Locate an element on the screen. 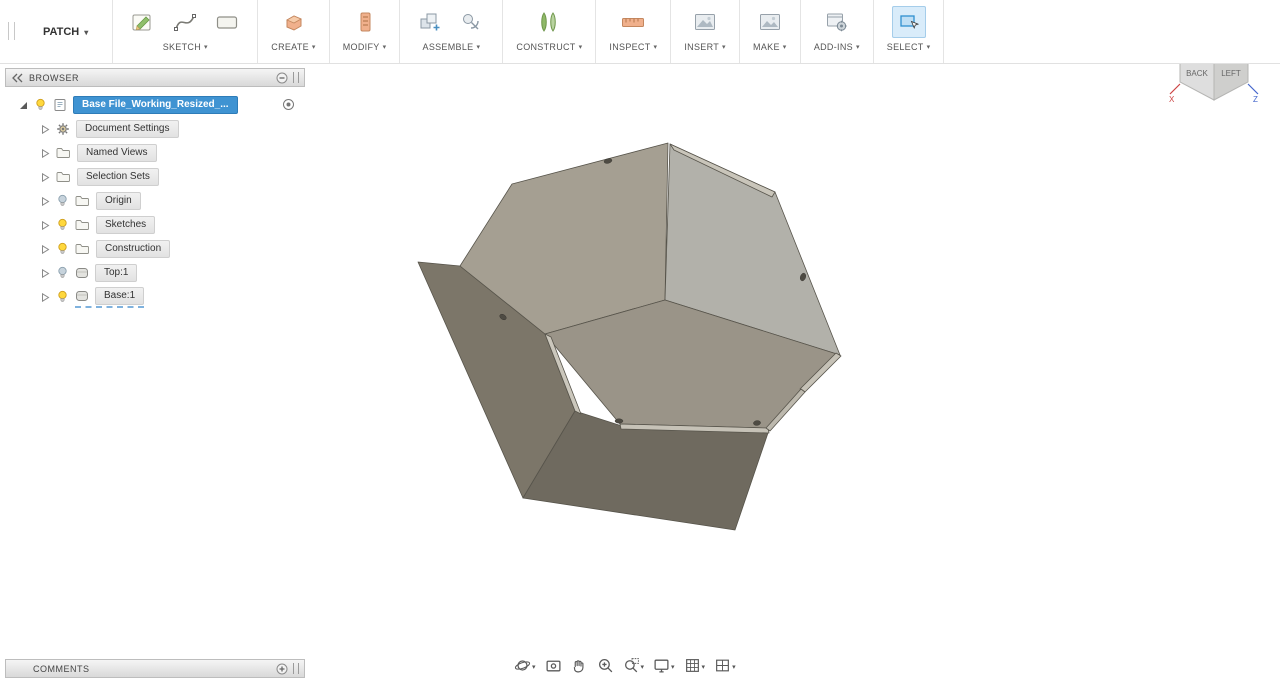  browser-header: BROWSER is located at coordinates (155, 77).